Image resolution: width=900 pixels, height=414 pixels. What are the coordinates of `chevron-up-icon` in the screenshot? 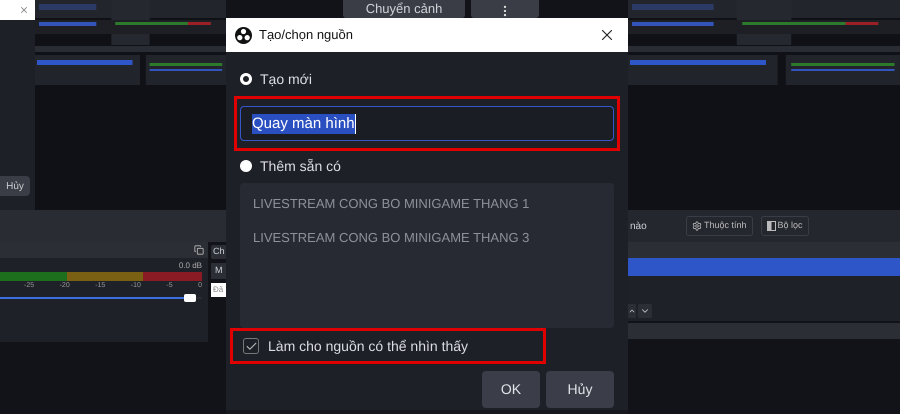 It's located at (632, 311).